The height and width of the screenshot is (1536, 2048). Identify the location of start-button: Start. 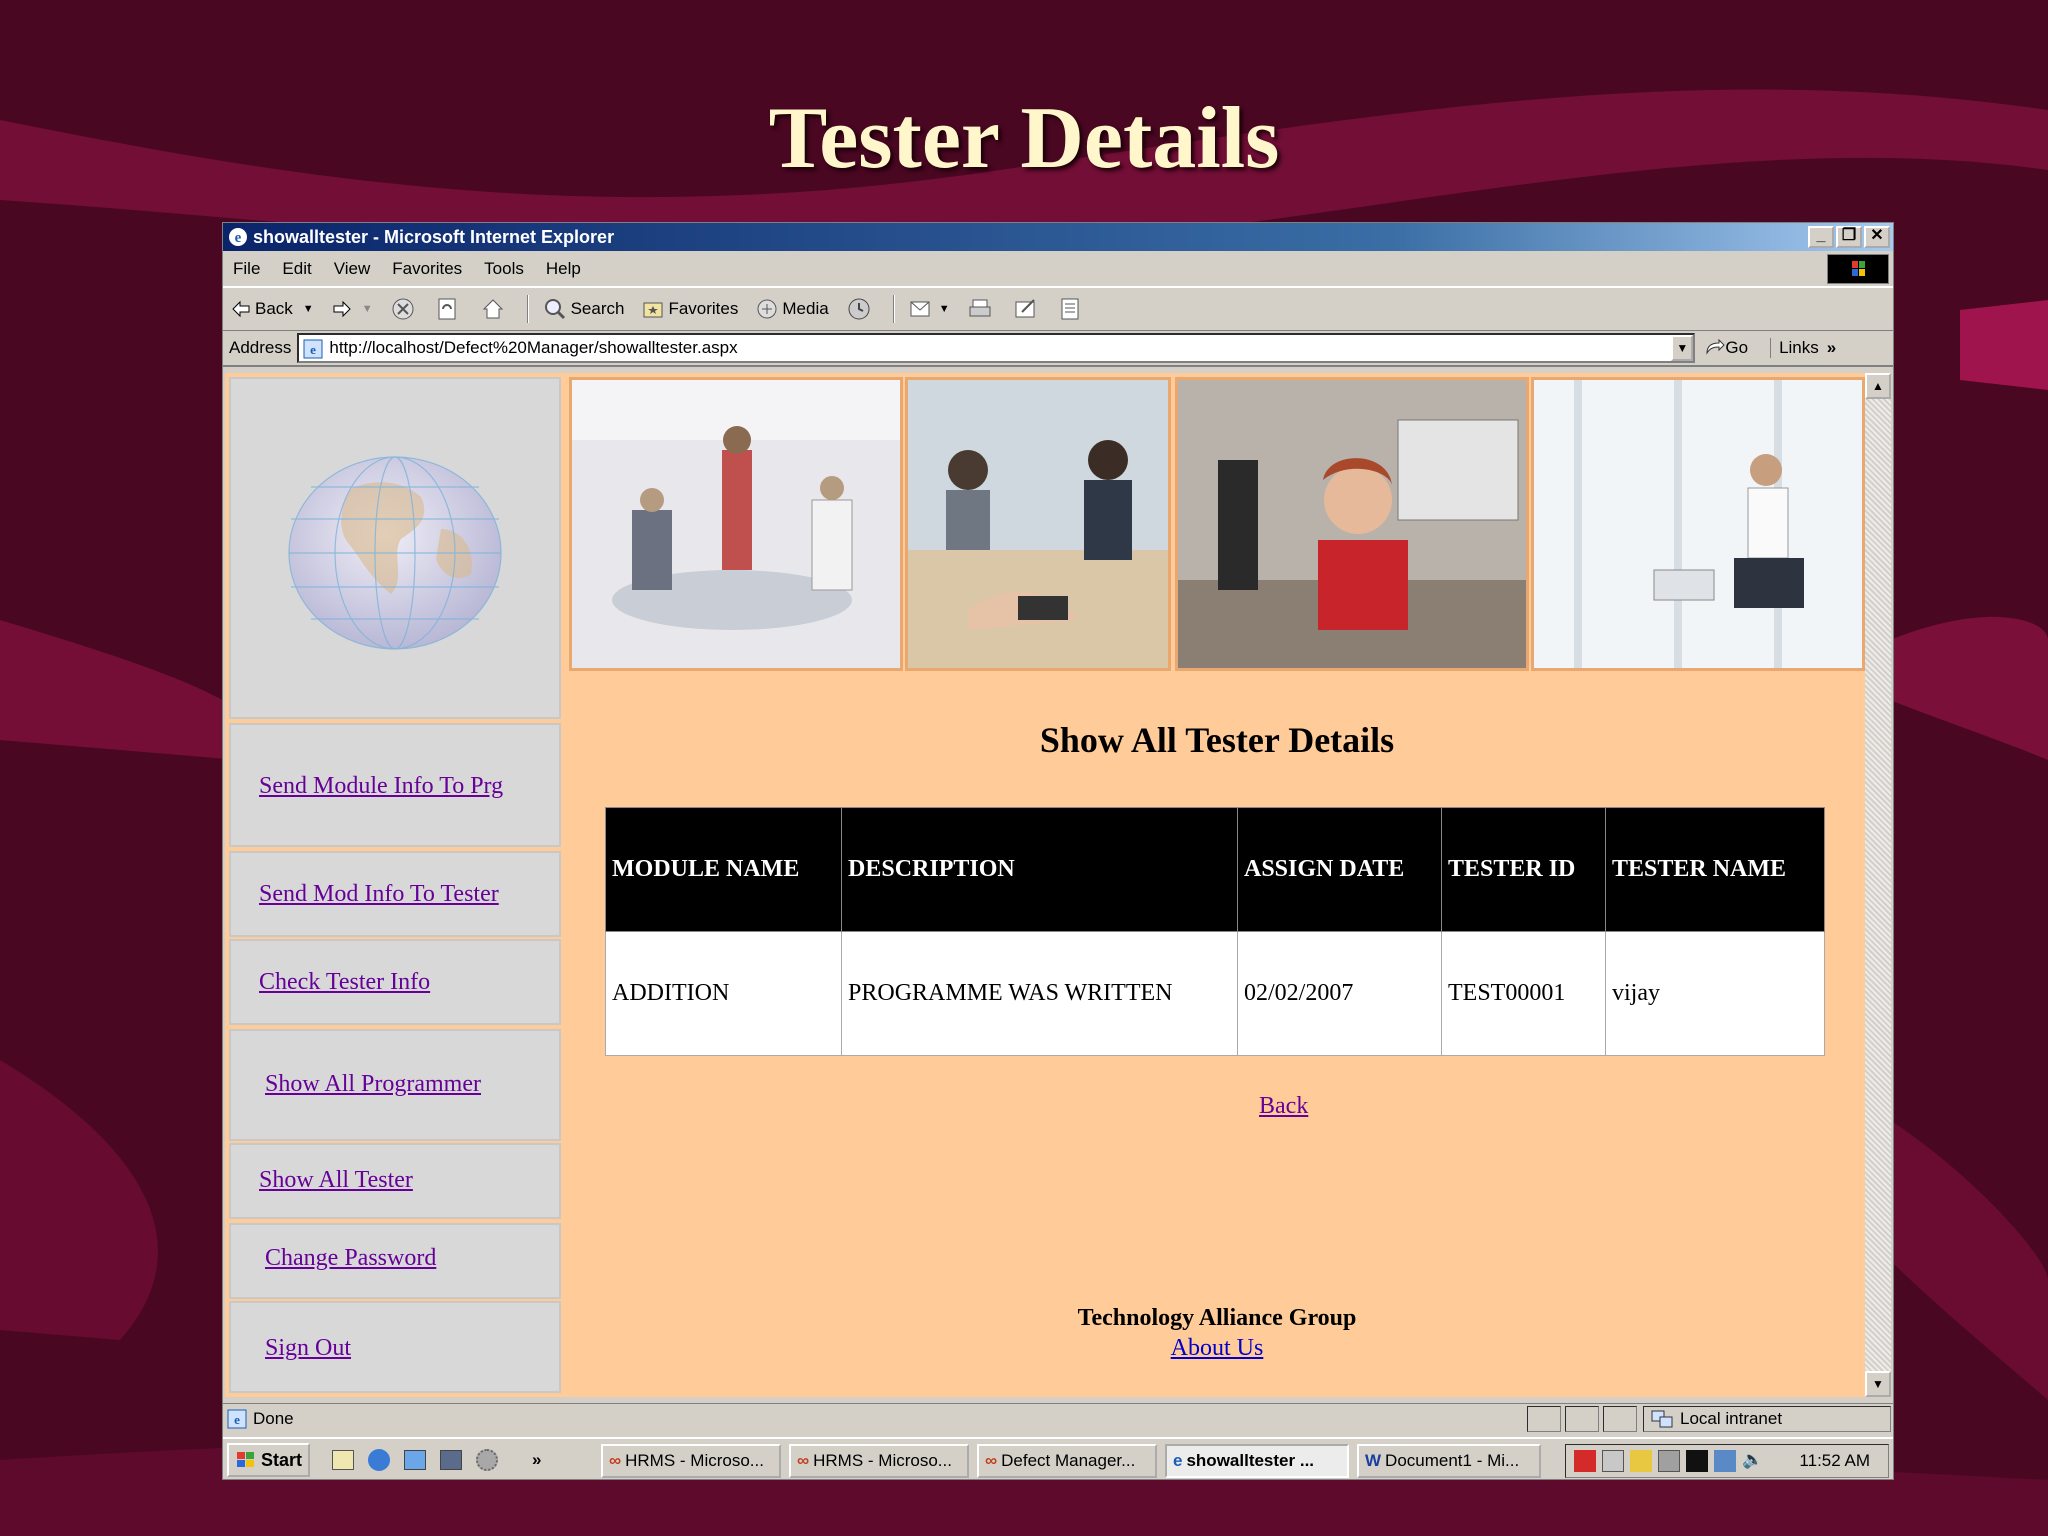
(269, 1460).